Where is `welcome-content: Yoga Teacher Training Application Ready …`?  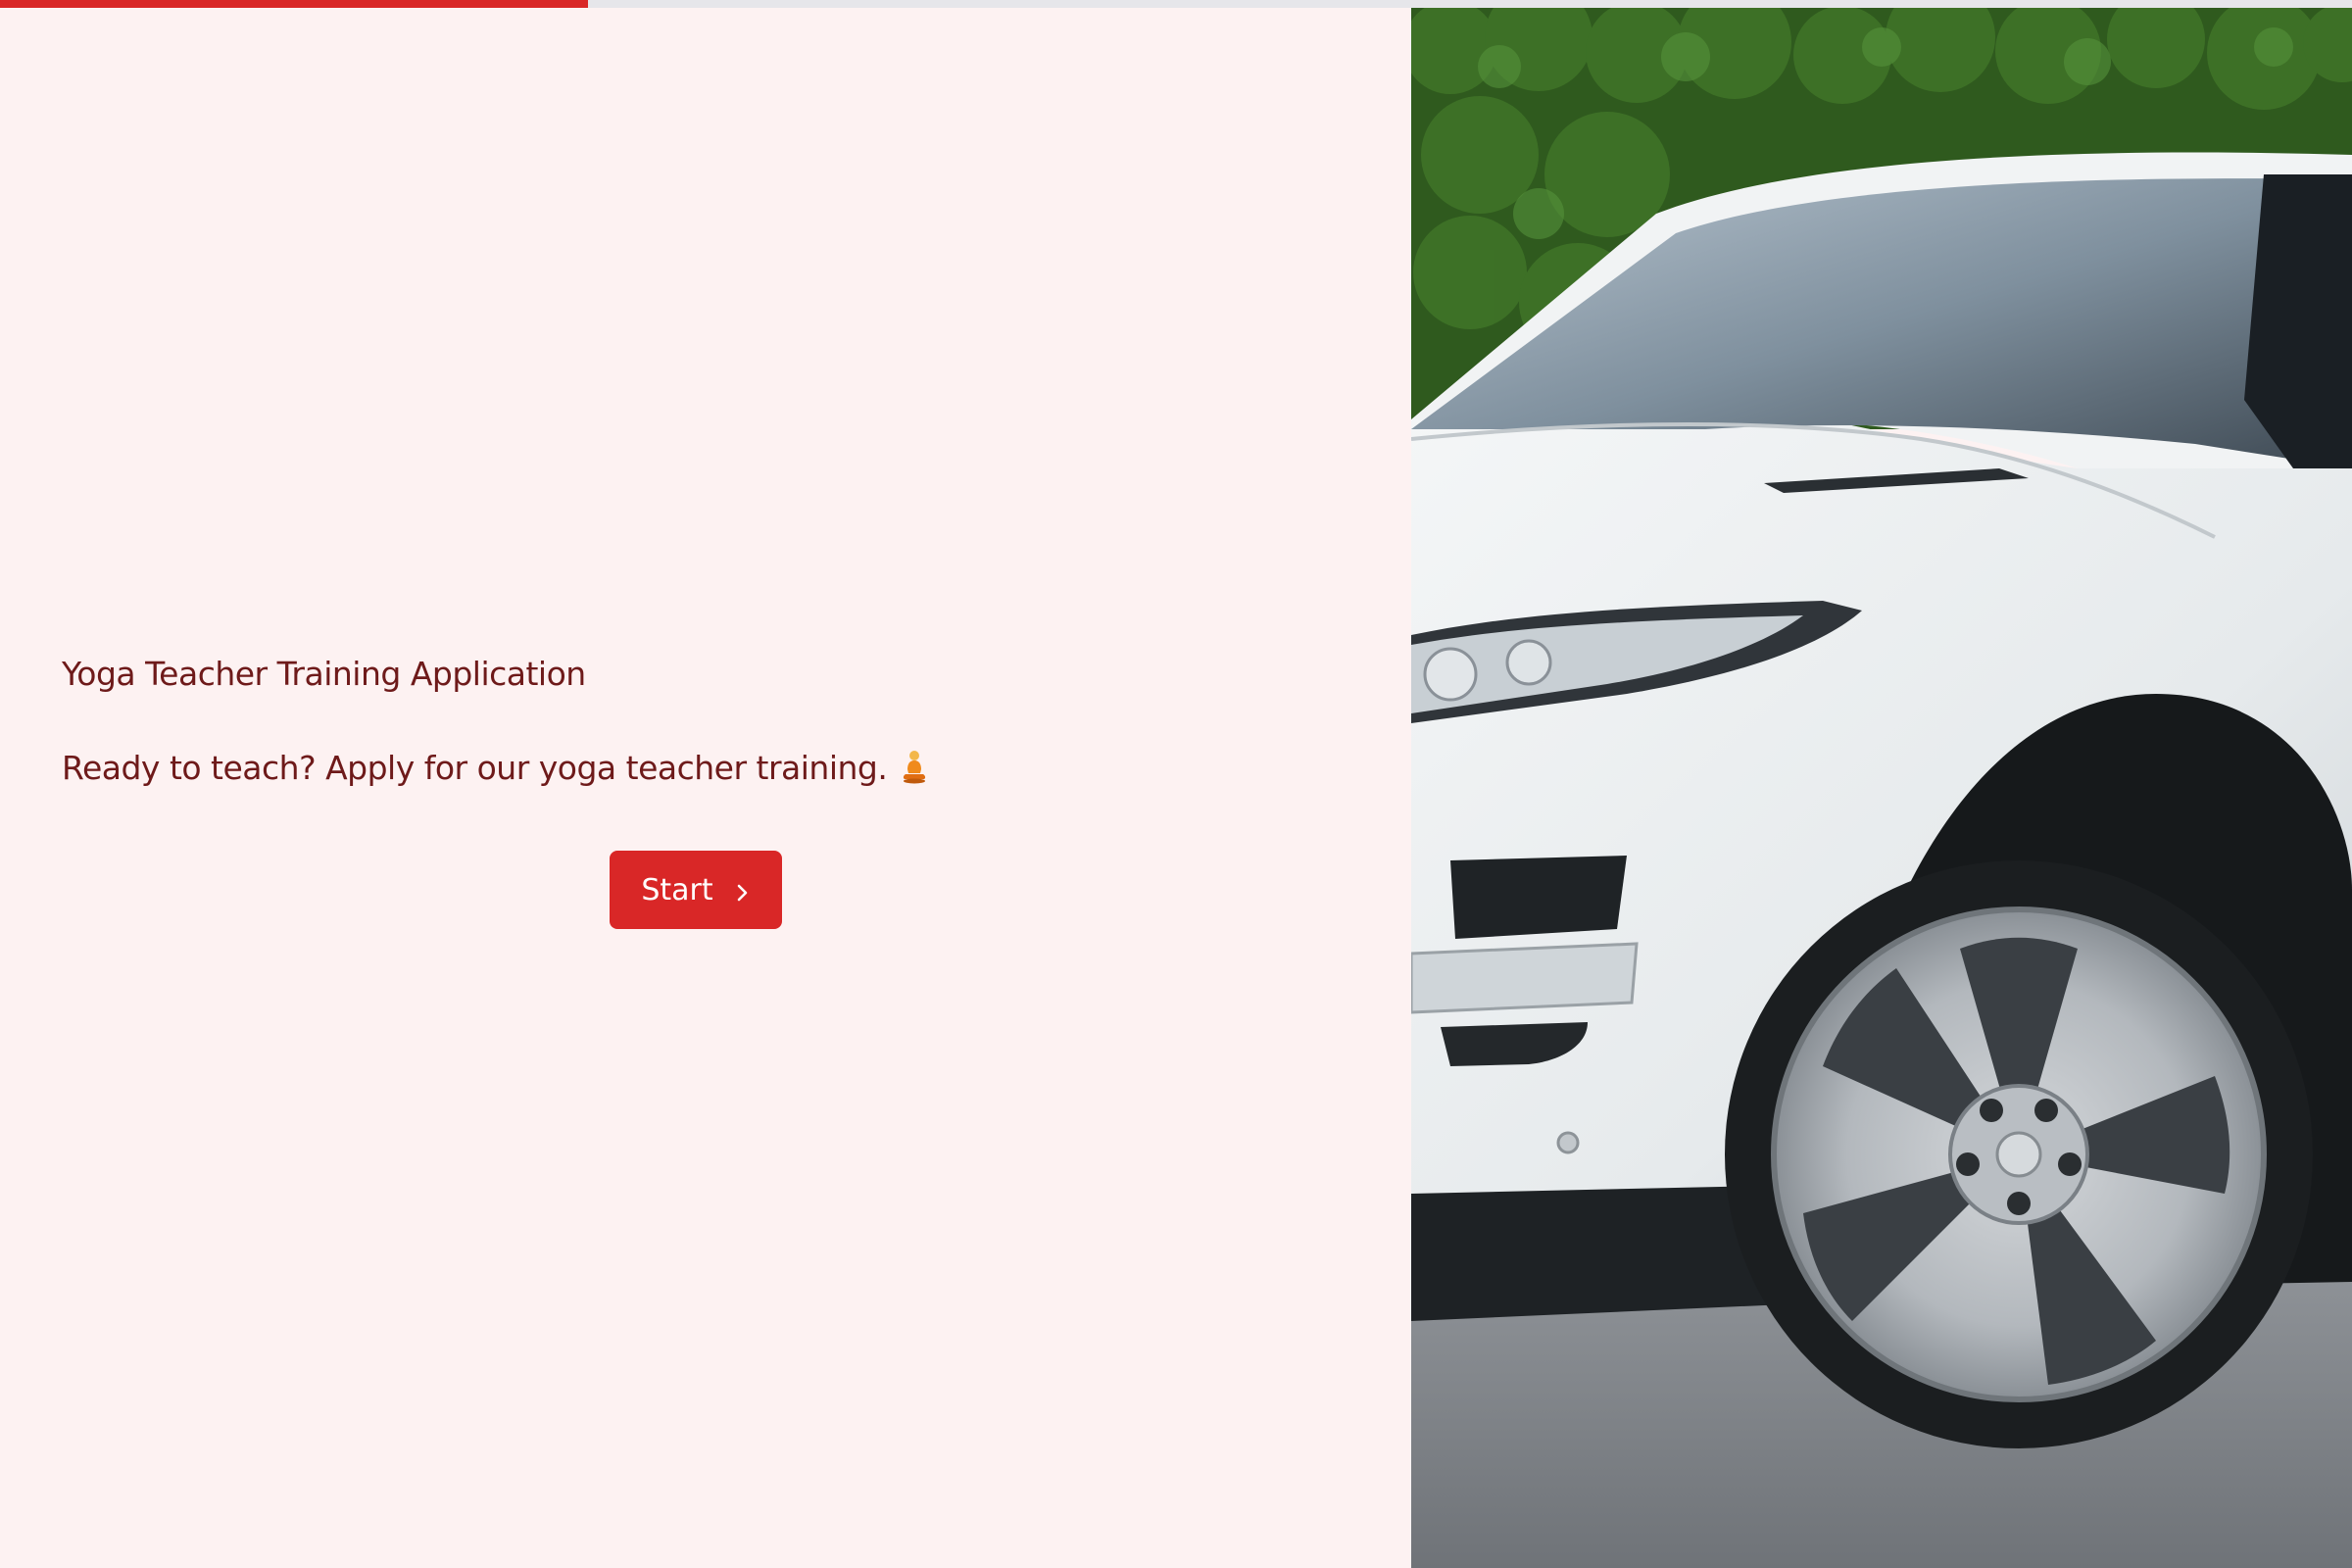 welcome-content: Yoga Teacher Training Application Ready … is located at coordinates (699, 721).